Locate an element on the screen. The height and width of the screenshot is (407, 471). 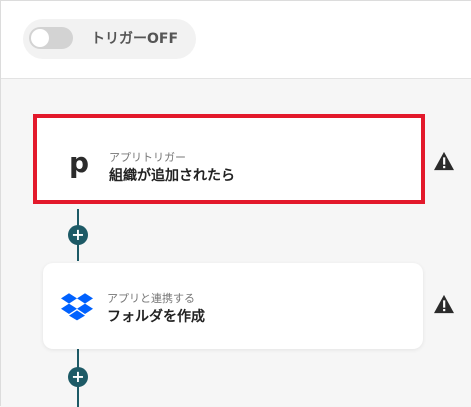
step-subtitle: アプリトリガー is located at coordinates (147, 157).